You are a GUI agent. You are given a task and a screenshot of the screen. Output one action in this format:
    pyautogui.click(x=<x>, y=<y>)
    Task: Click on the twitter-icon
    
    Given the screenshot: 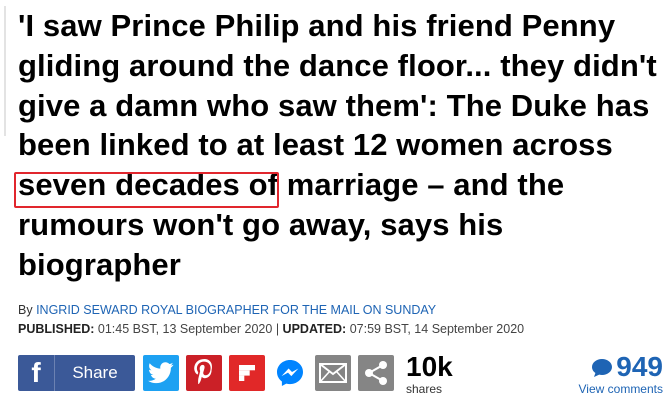 What is the action you would take?
    pyautogui.click(x=161, y=373)
    